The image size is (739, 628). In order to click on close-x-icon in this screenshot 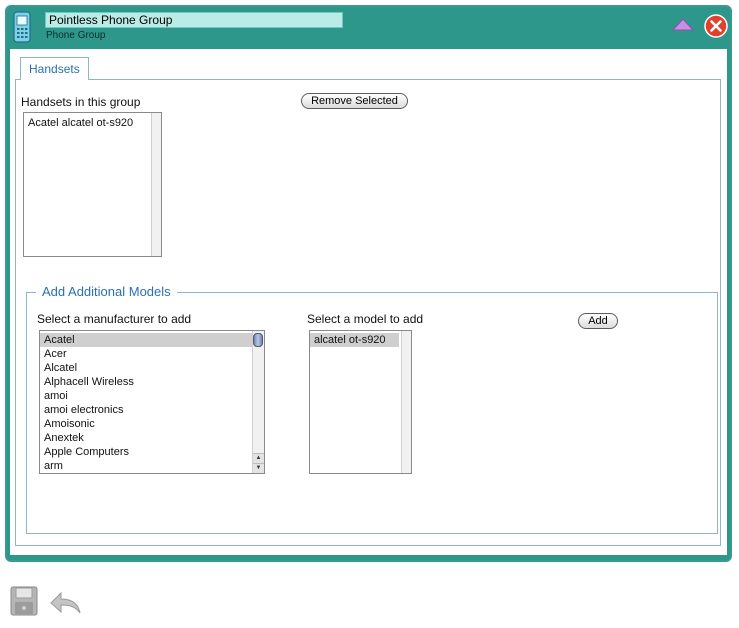, I will do `click(716, 26)`.